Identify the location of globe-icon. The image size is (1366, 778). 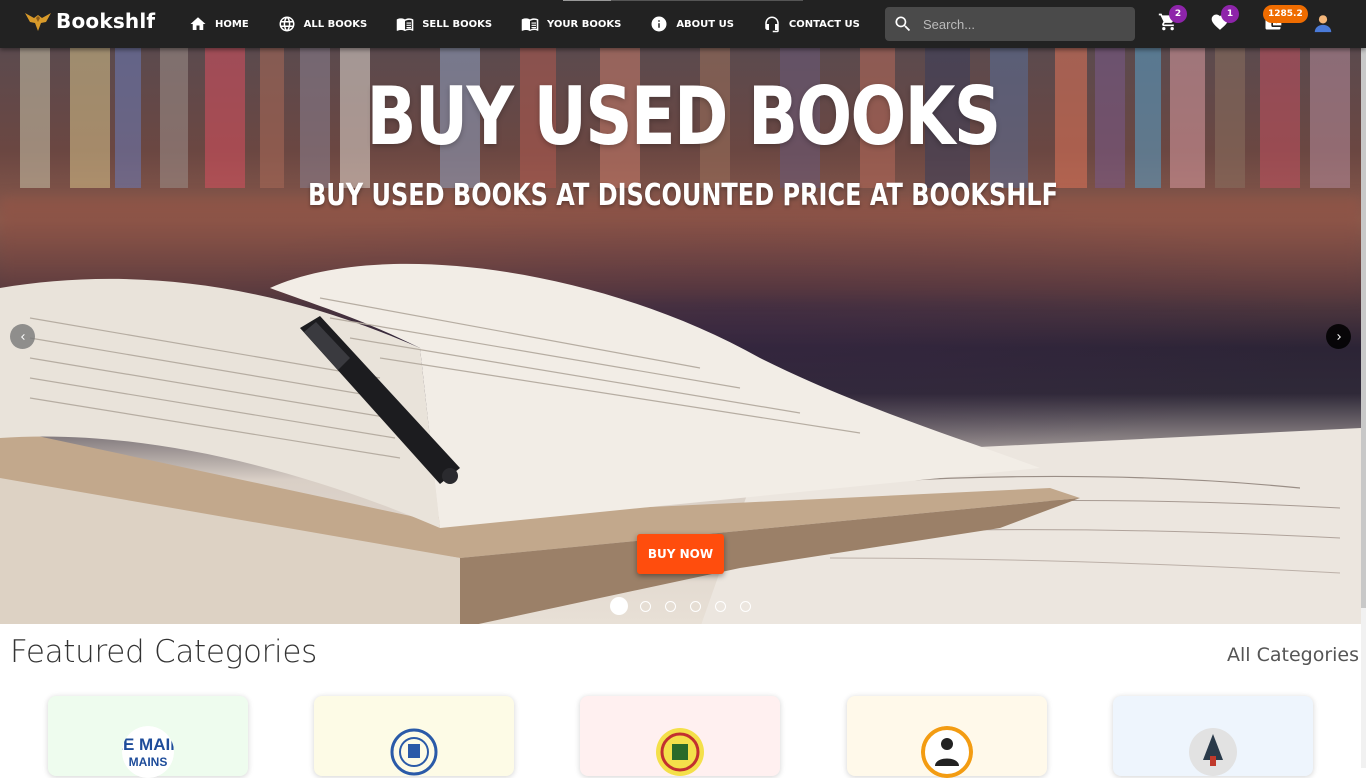
(287, 24).